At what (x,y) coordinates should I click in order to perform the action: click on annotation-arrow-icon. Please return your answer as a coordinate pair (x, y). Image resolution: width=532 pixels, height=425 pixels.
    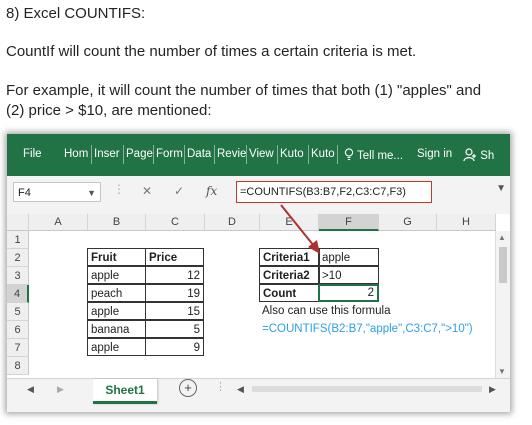
    Looking at the image, I should click on (300, 229).